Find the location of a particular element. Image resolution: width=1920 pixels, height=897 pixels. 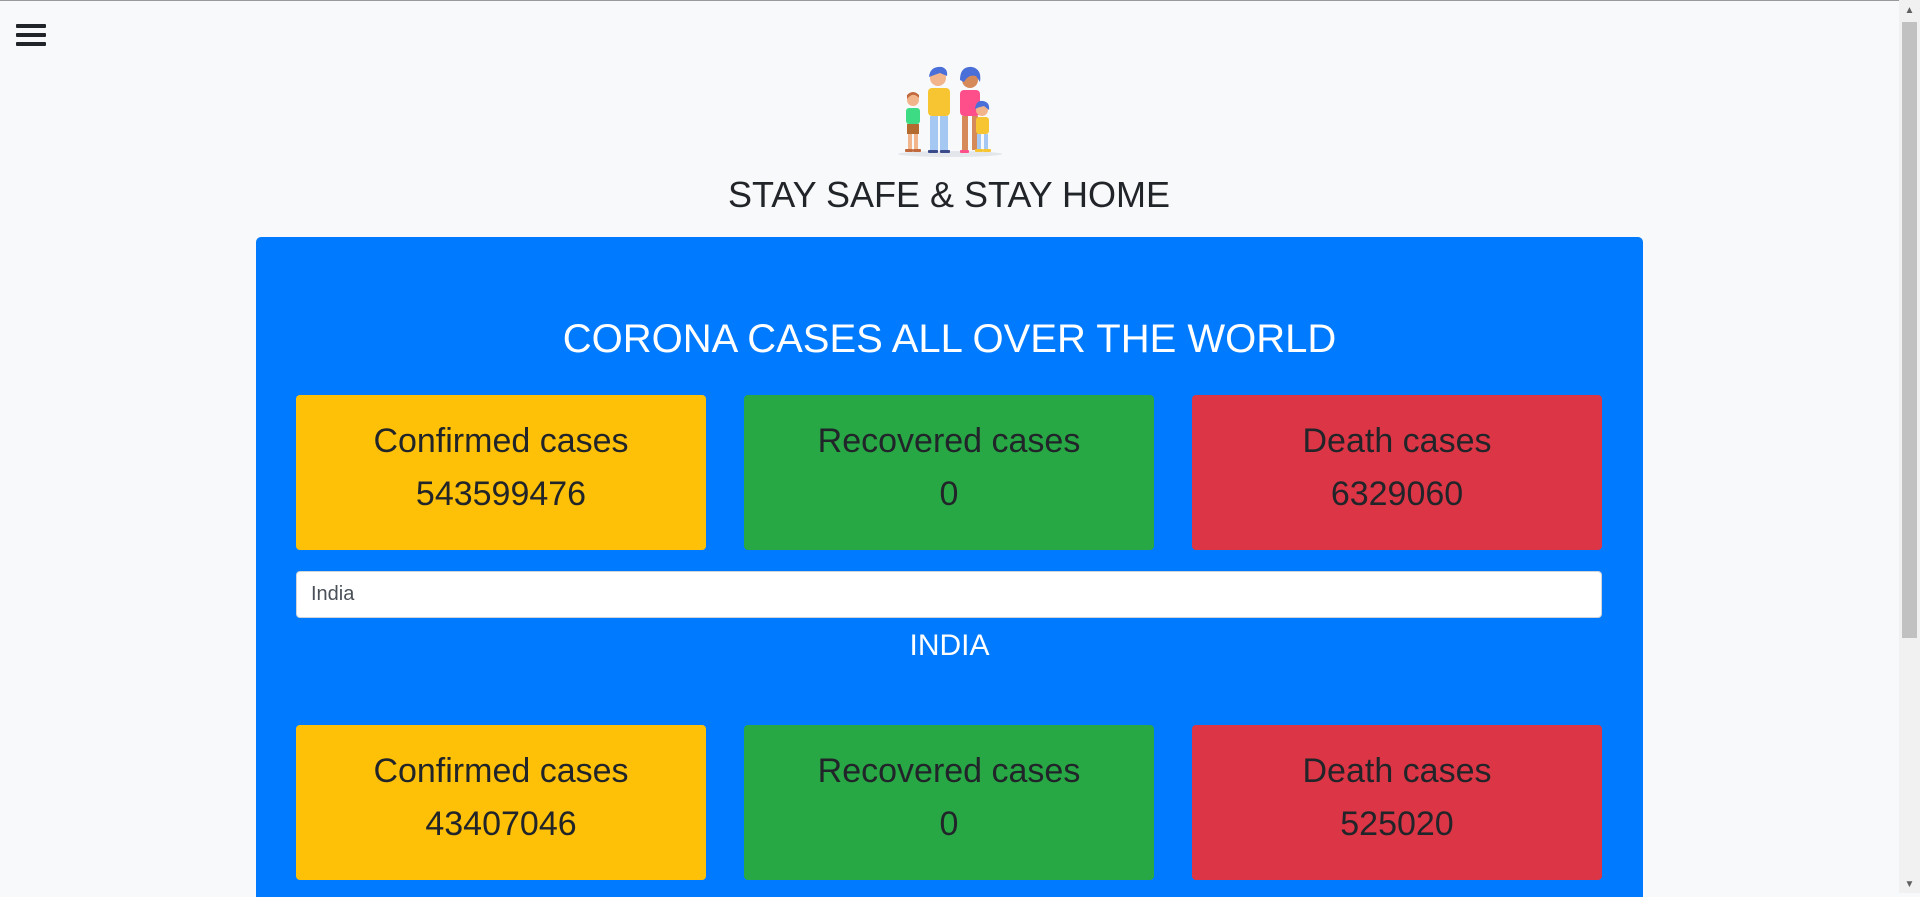

country-name: INDIA is located at coordinates (949, 645).